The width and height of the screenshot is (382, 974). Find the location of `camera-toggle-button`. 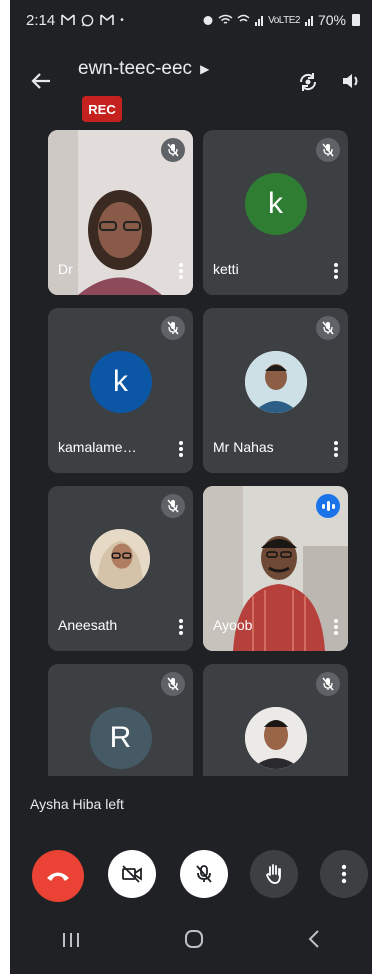

camera-toggle-button is located at coordinates (132, 874).